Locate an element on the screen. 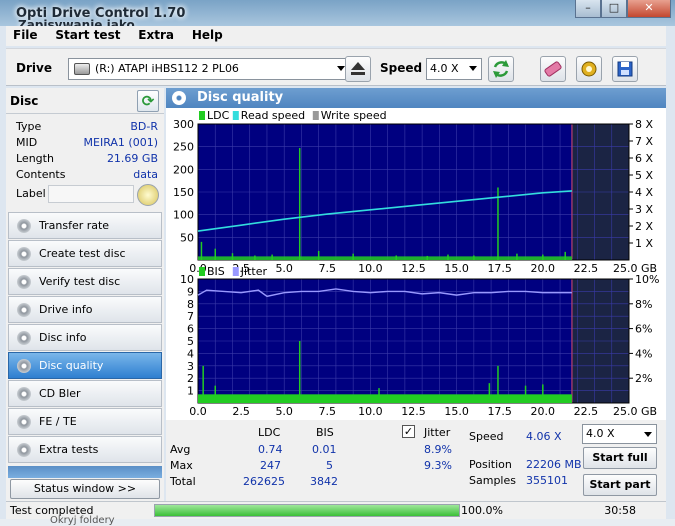 The image size is (675, 526). nav-transfer-rate: Transfer rate is located at coordinates (85, 225).